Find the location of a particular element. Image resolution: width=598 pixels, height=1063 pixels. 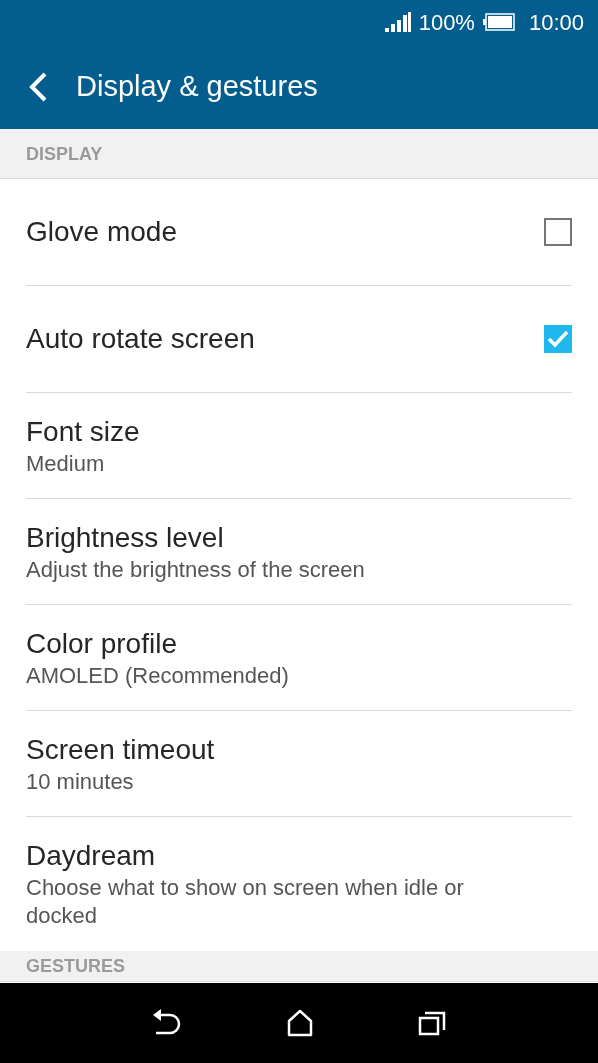

row-title: Font size is located at coordinates (83, 431).